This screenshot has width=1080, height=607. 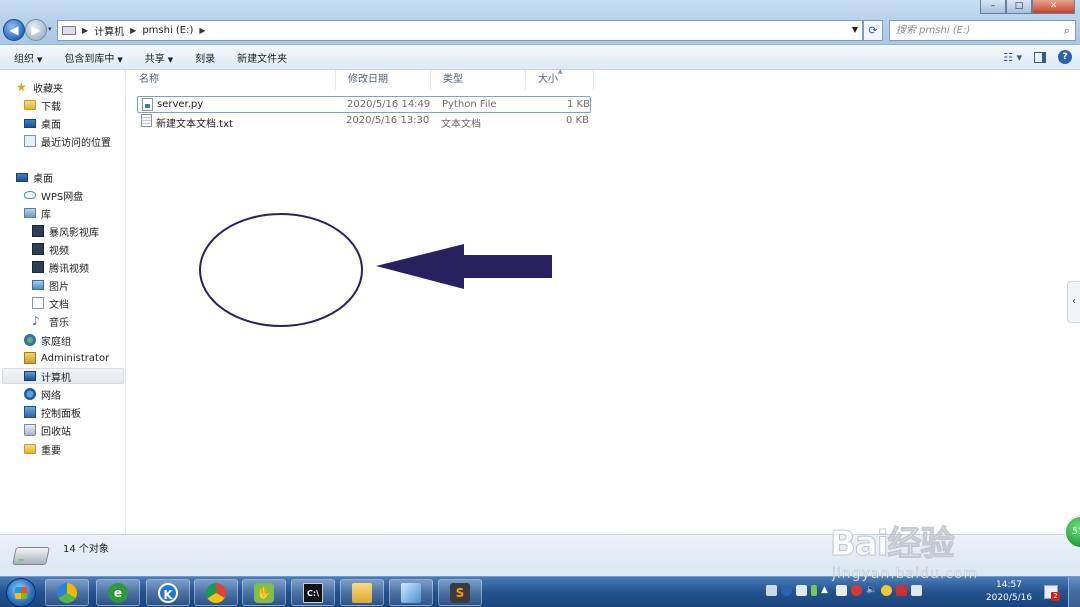 I want to click on refresh-button: ⟳, so click(x=873, y=30).